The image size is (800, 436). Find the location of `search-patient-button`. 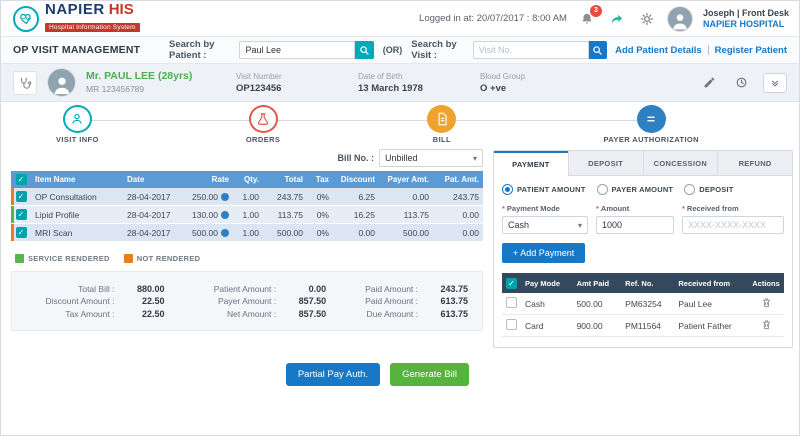

search-patient-button is located at coordinates (364, 50).